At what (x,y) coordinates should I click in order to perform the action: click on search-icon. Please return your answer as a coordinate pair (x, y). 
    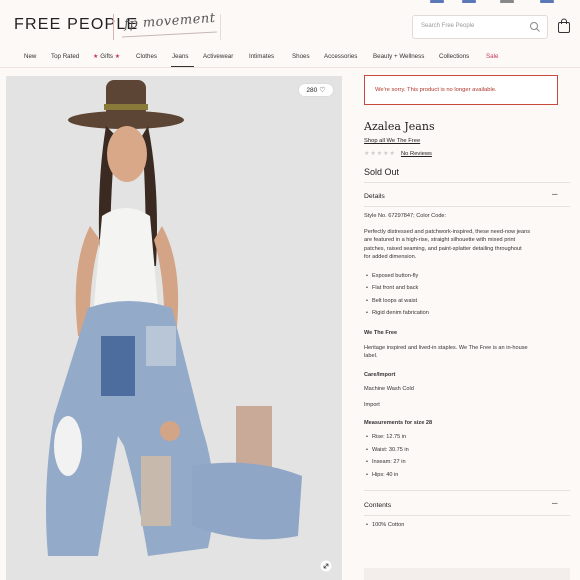
    Looking at the image, I should click on (535, 27).